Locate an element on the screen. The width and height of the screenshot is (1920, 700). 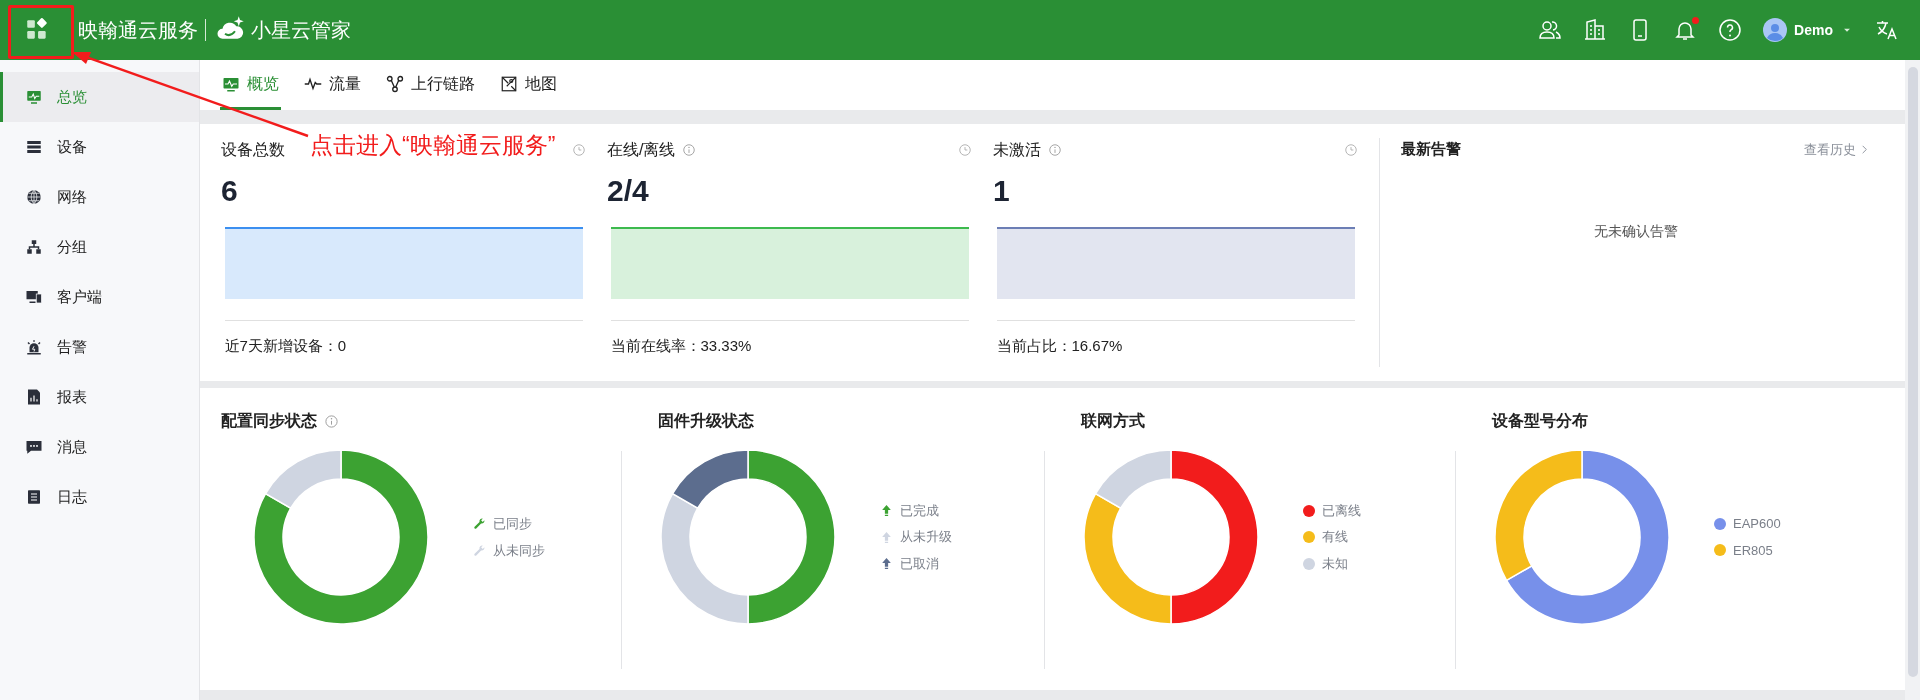
dashboard-icon is located at coordinates (34, 97).